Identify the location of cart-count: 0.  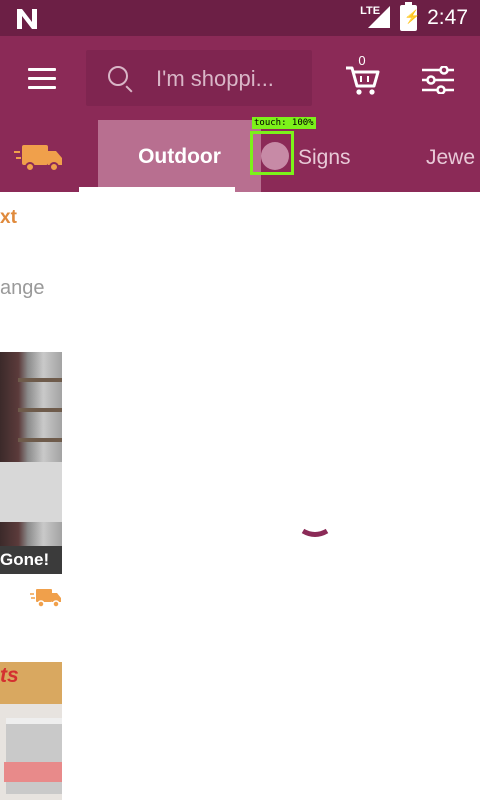
(361, 61).